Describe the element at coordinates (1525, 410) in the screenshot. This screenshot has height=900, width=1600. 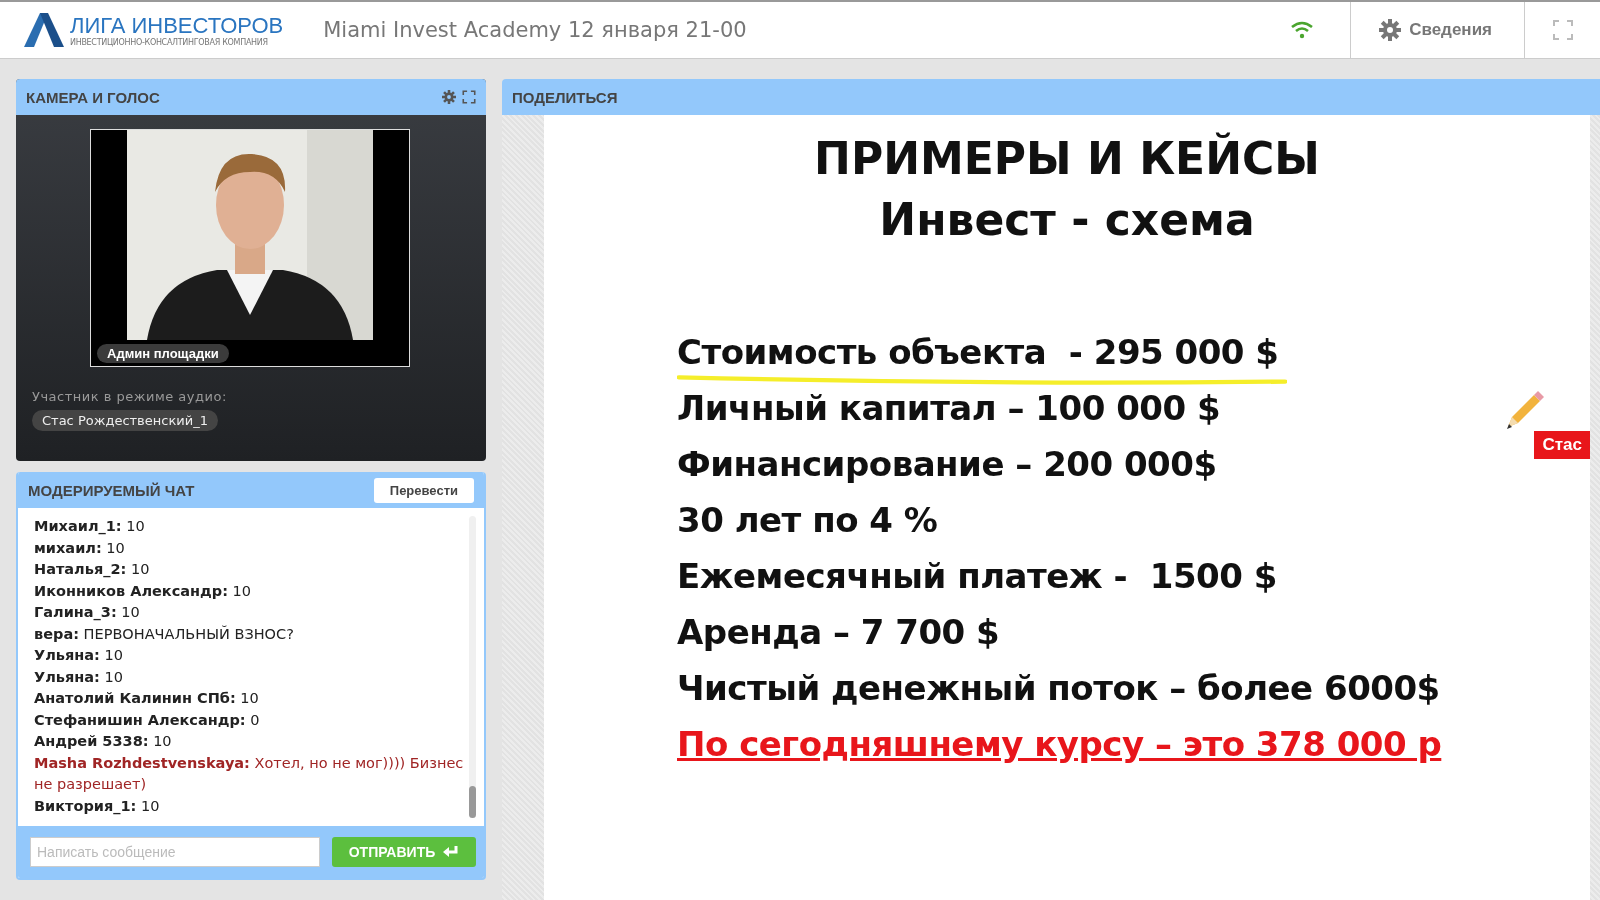
I see `pencil-icon` at that location.